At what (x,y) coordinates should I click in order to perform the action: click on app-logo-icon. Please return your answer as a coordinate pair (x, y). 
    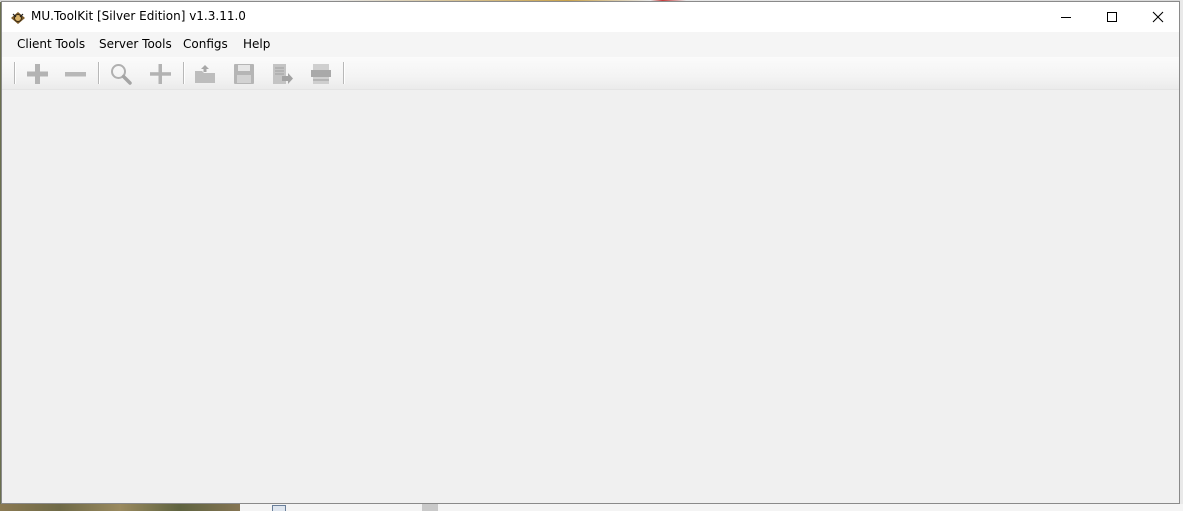
    Looking at the image, I should click on (18, 18).